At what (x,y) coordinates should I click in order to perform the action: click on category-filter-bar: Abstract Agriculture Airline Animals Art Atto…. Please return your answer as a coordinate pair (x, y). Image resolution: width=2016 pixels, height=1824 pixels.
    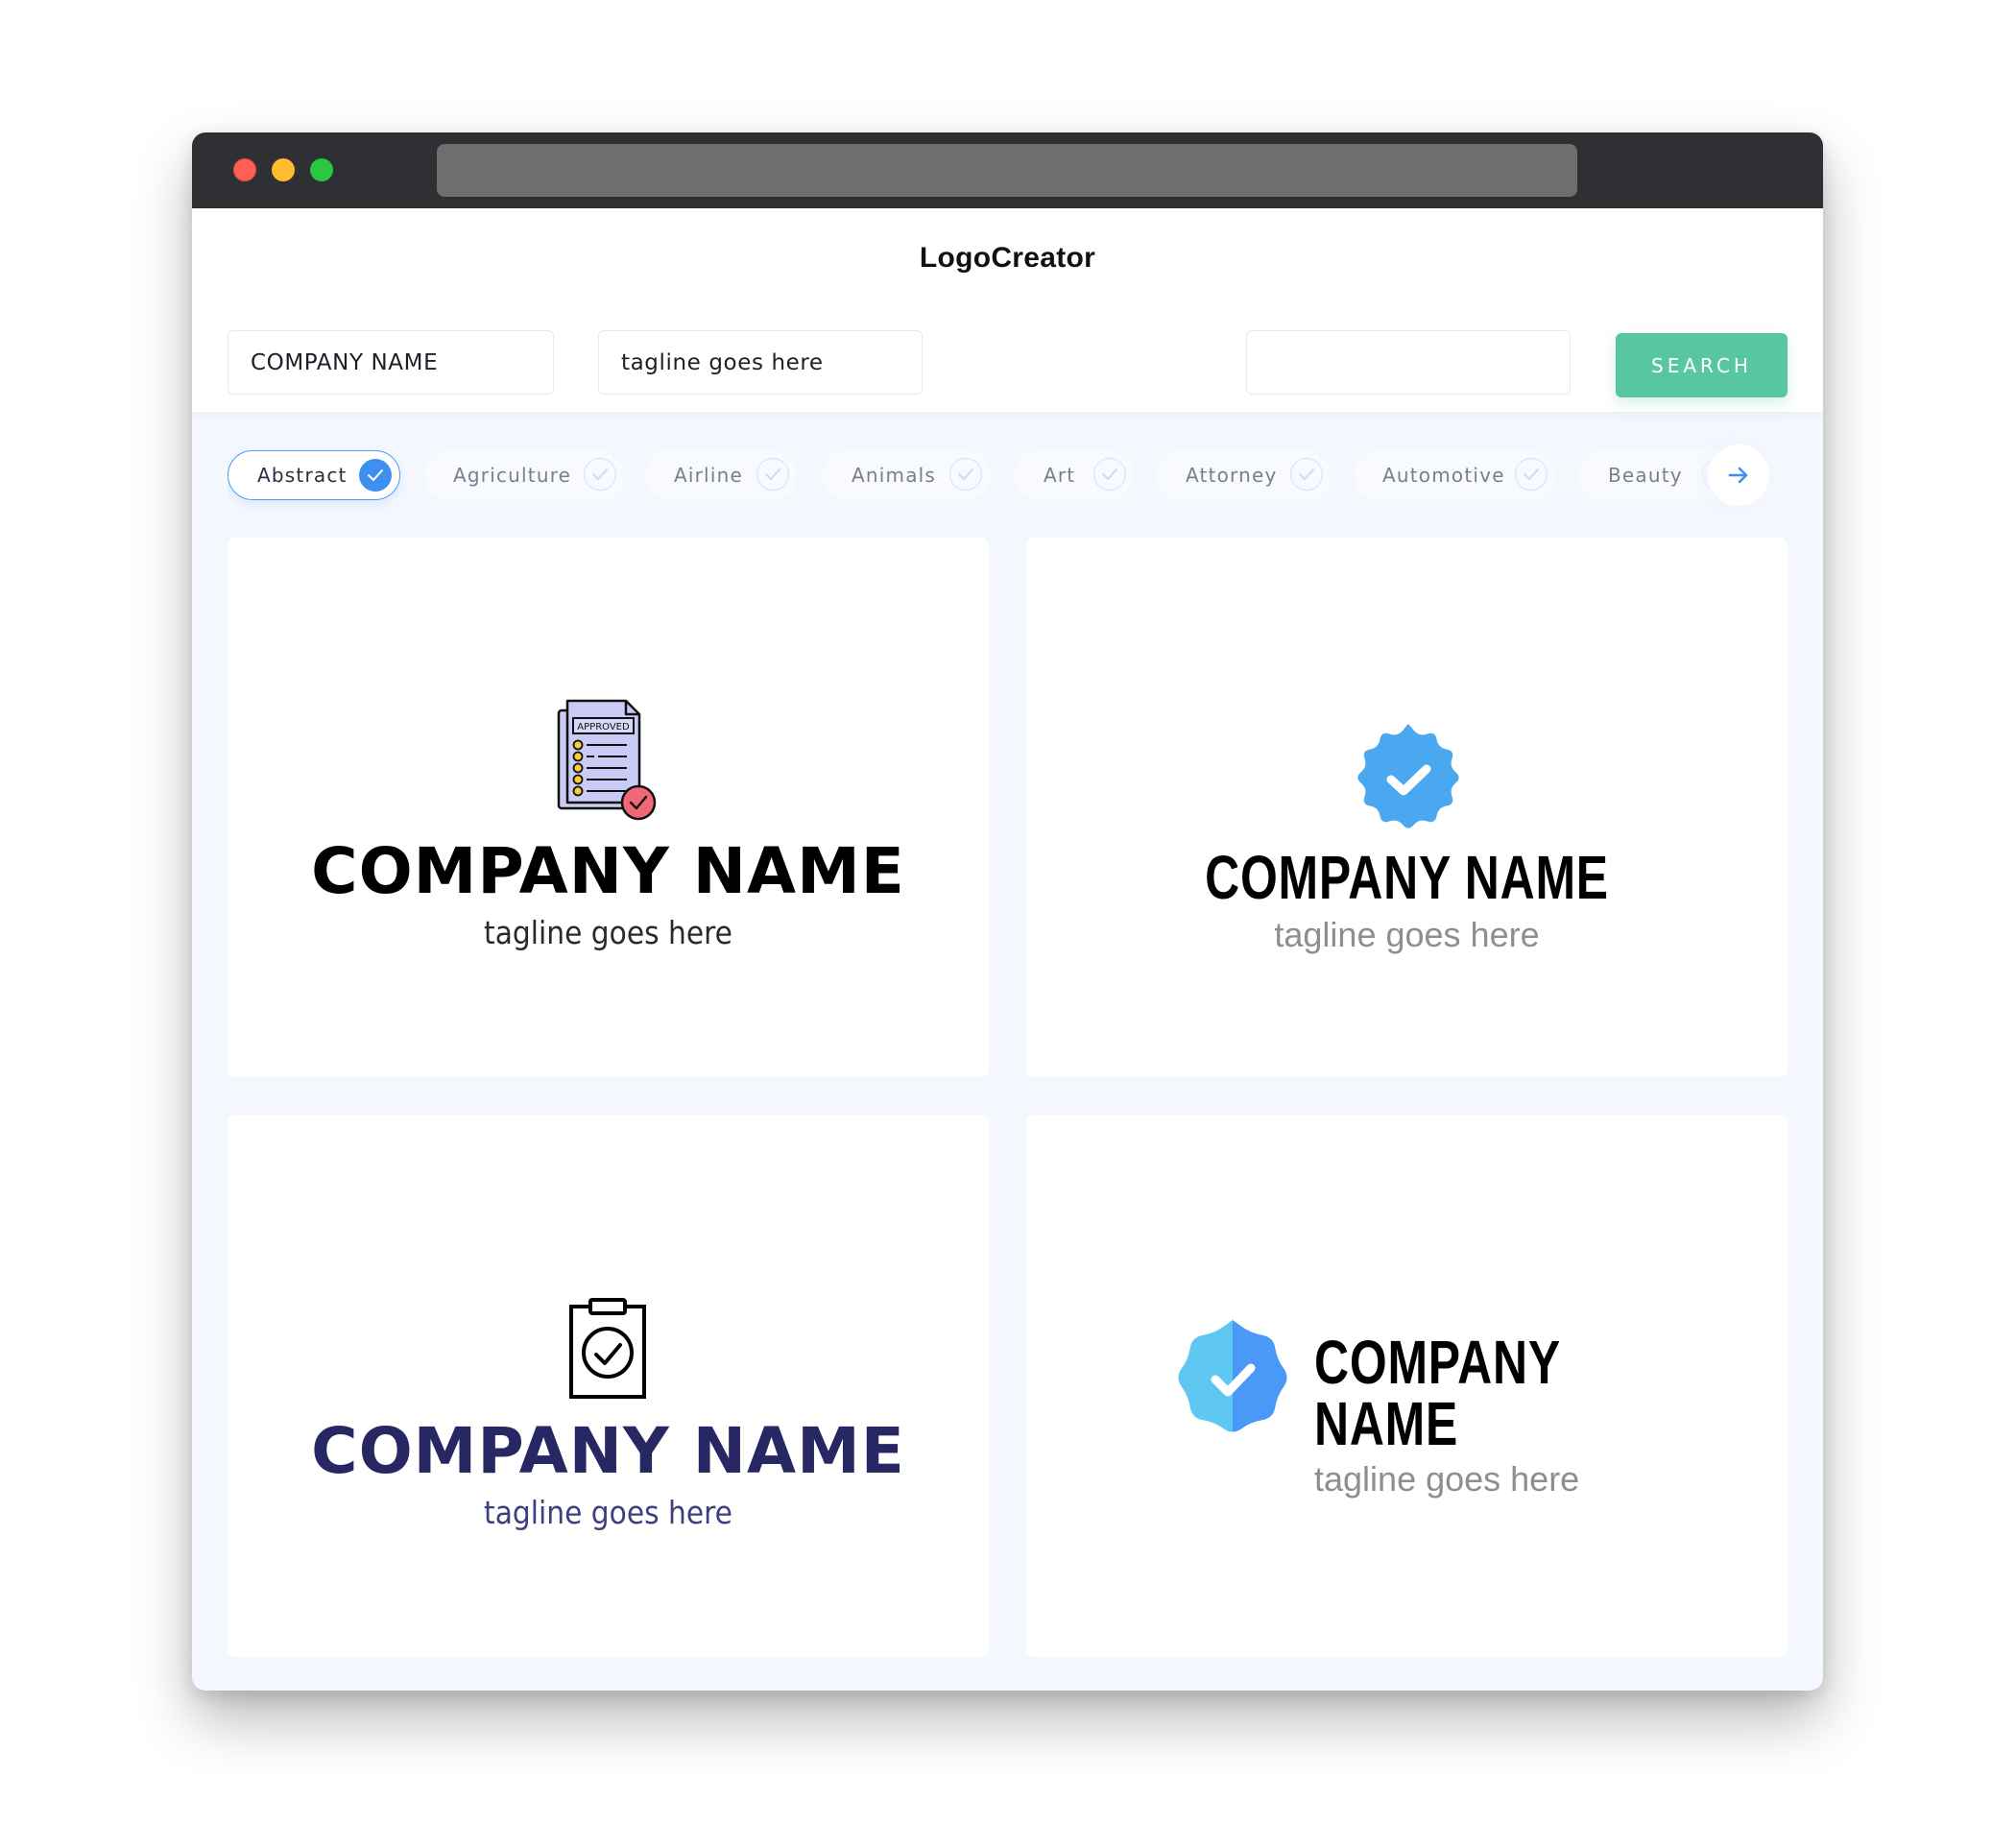
    Looking at the image, I should click on (1008, 474).